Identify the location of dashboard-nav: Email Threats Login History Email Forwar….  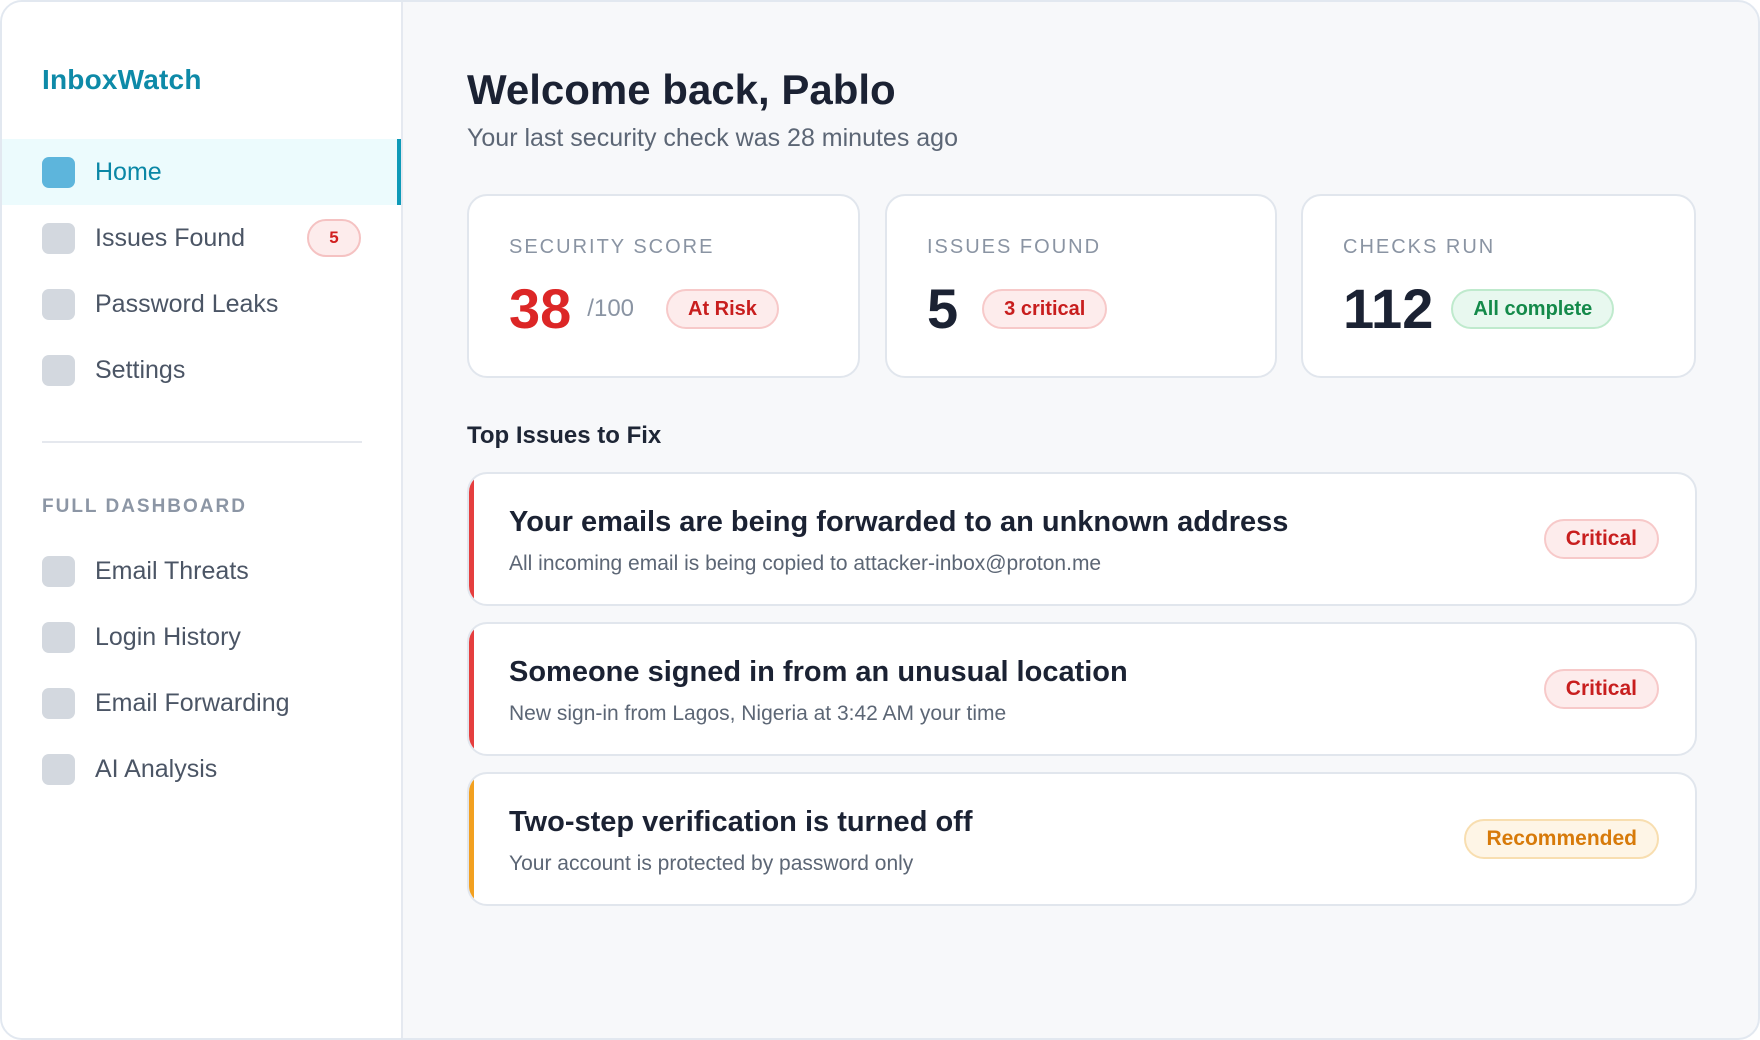
(201, 670).